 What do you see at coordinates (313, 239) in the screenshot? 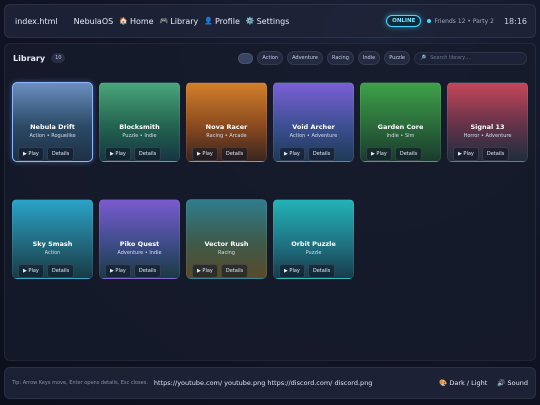
I see `game-card: Orbit Puzzle Puzzle ▶ Play Details` at bounding box center [313, 239].